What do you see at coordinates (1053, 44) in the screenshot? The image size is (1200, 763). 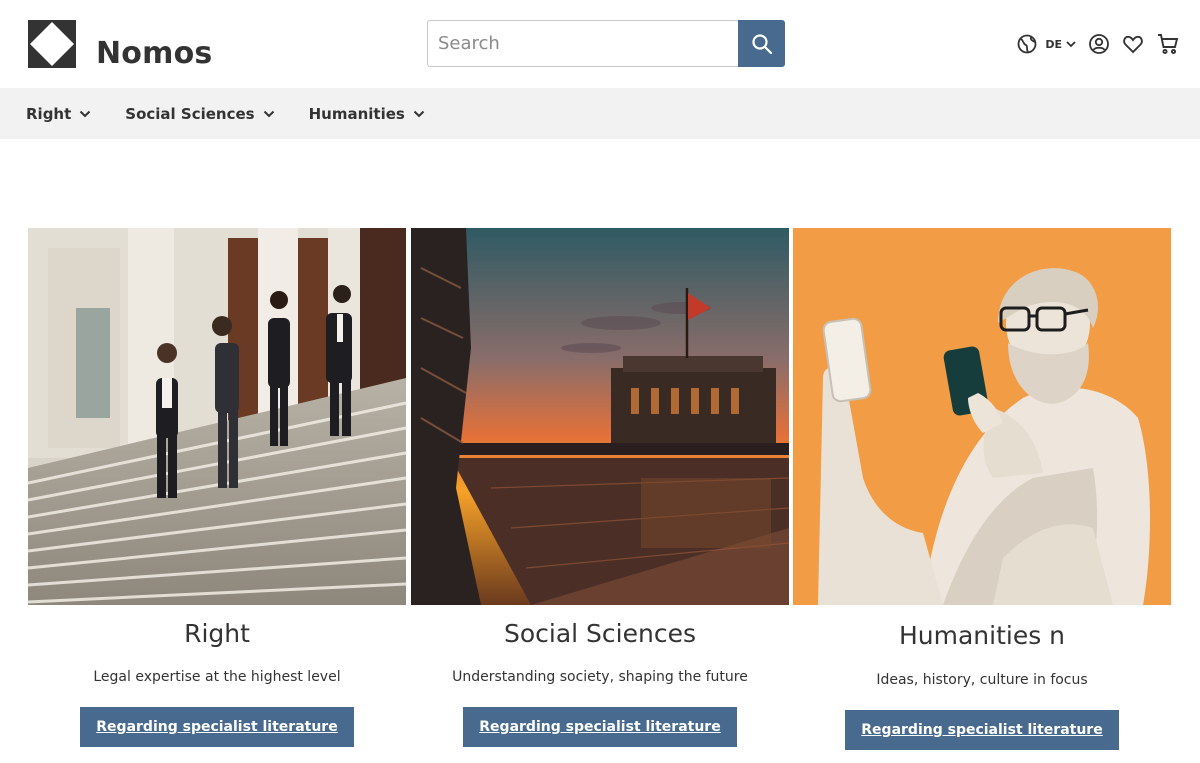 I see `language-code: DE` at bounding box center [1053, 44].